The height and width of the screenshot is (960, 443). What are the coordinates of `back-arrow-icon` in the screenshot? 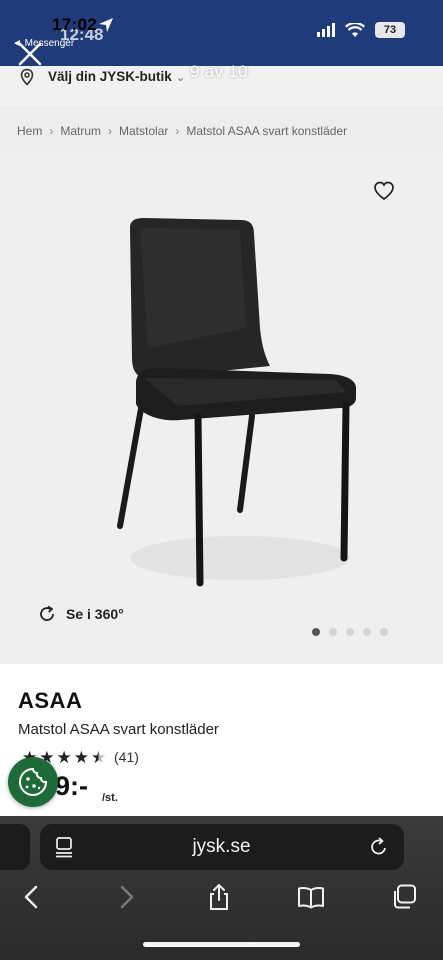 It's located at (32, 897).